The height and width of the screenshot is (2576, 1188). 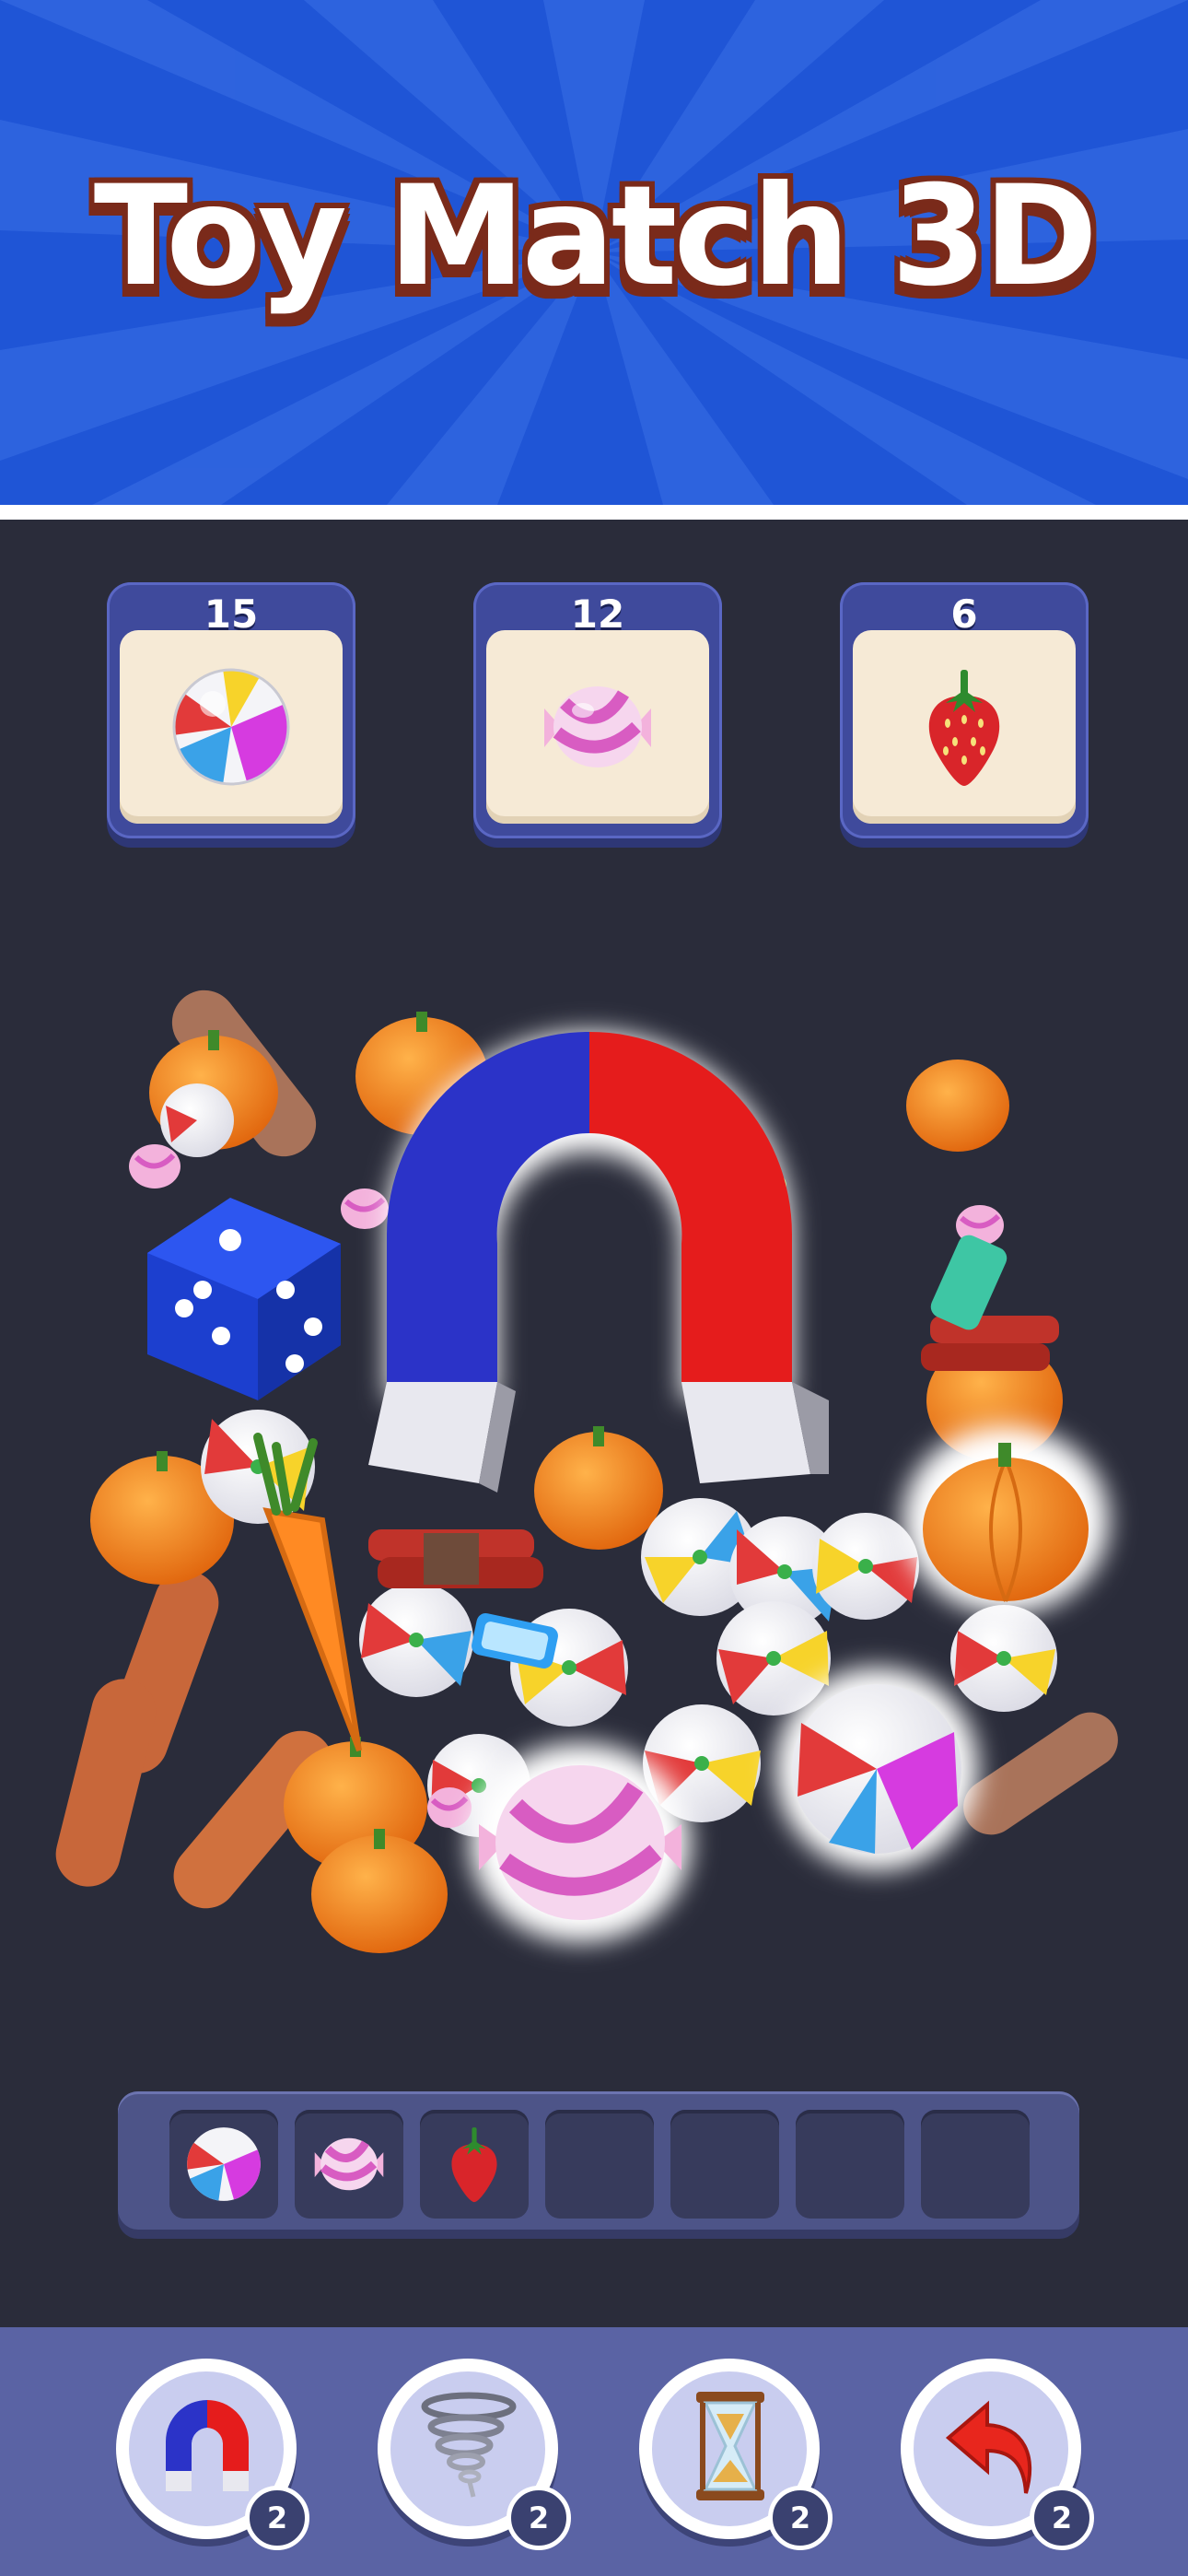 I want to click on booster-undo-button: 2, so click(x=998, y=2454).